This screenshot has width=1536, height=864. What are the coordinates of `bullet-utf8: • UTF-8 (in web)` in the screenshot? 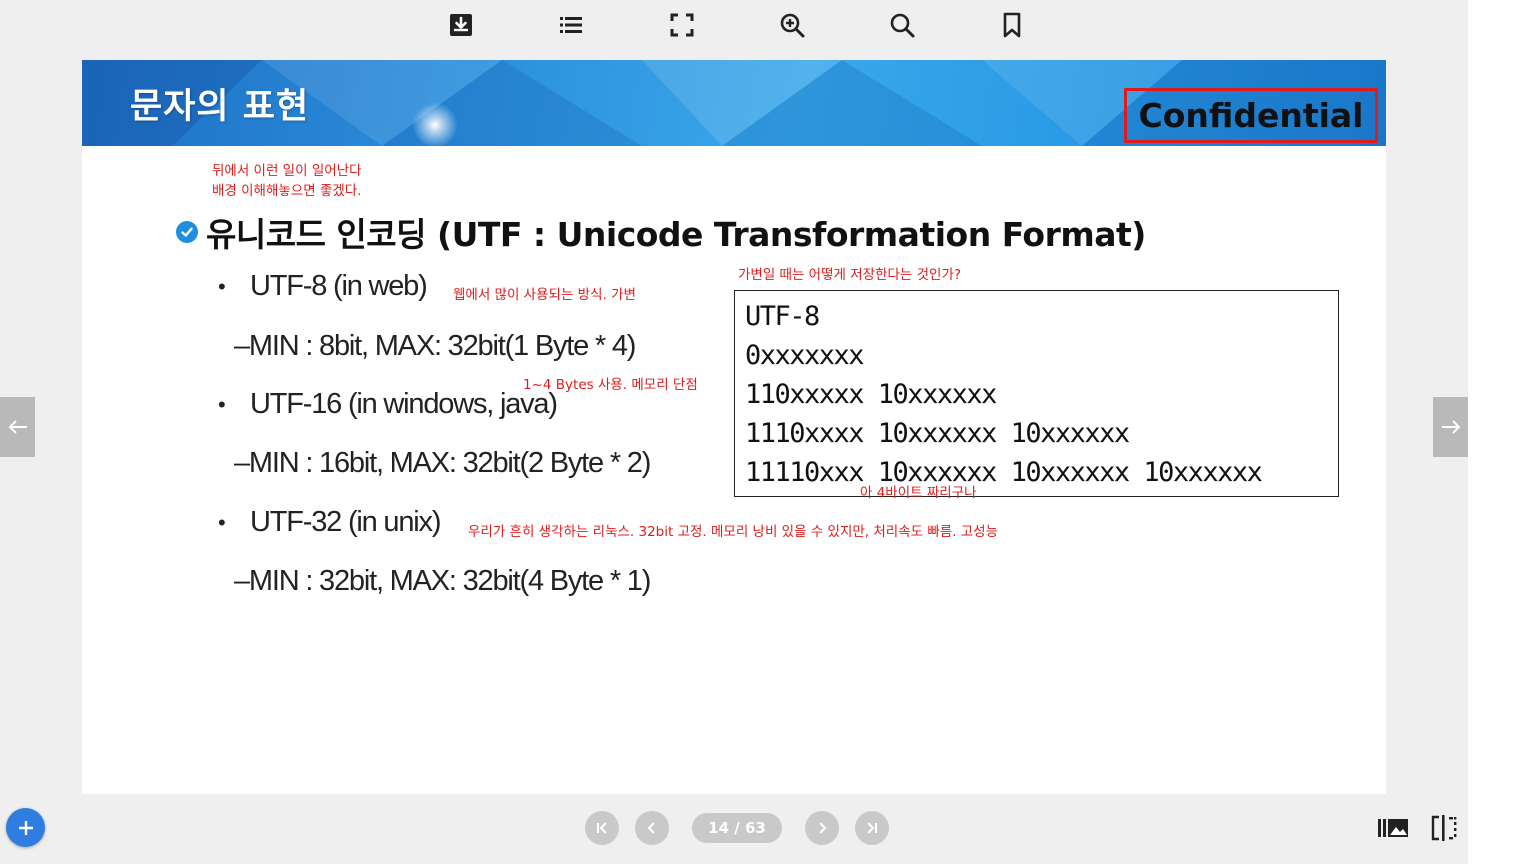 It's located at (323, 286).